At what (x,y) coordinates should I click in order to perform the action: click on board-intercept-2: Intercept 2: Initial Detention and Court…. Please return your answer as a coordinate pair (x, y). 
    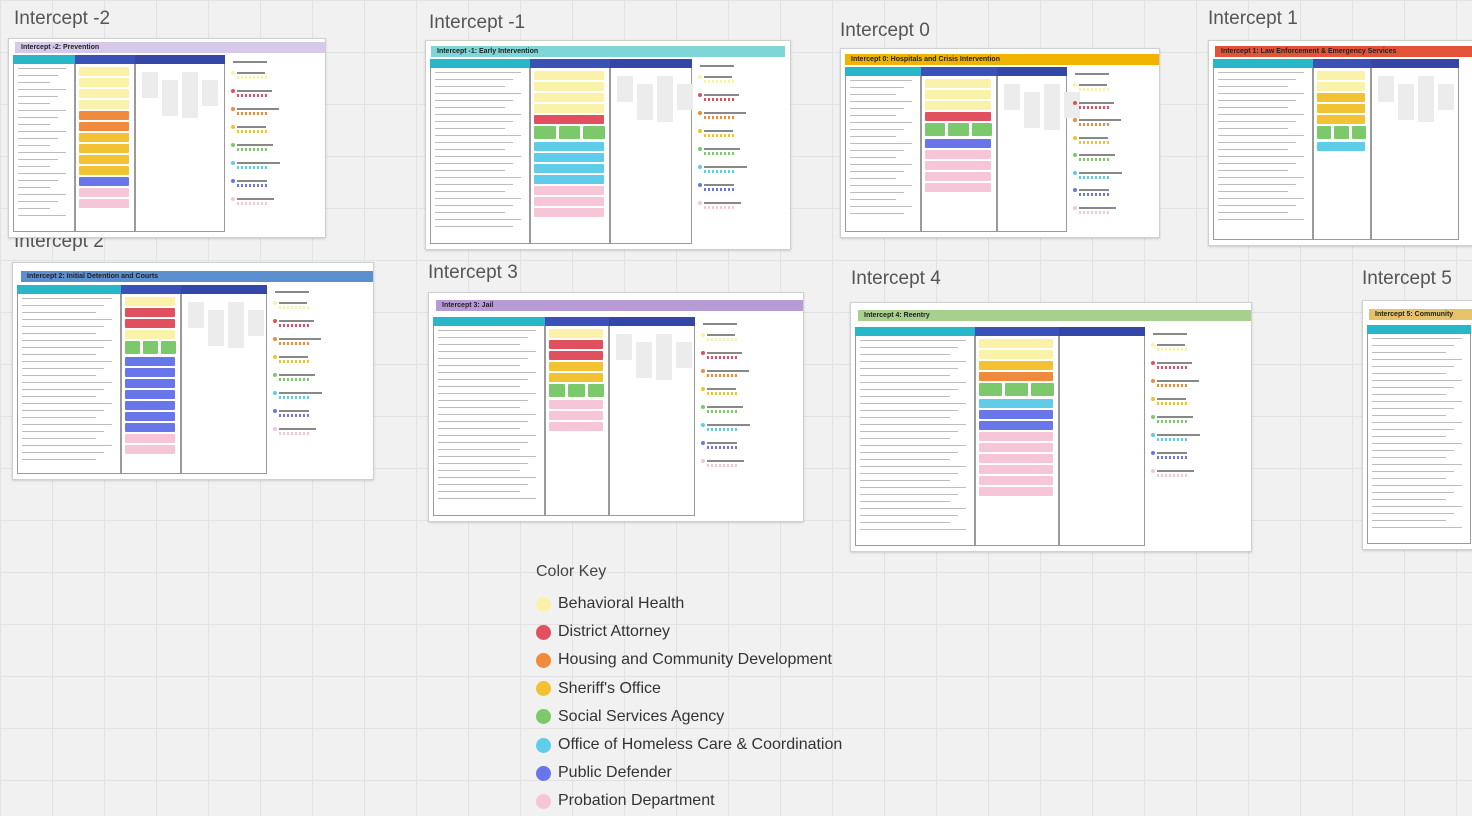
    Looking at the image, I should click on (193, 371).